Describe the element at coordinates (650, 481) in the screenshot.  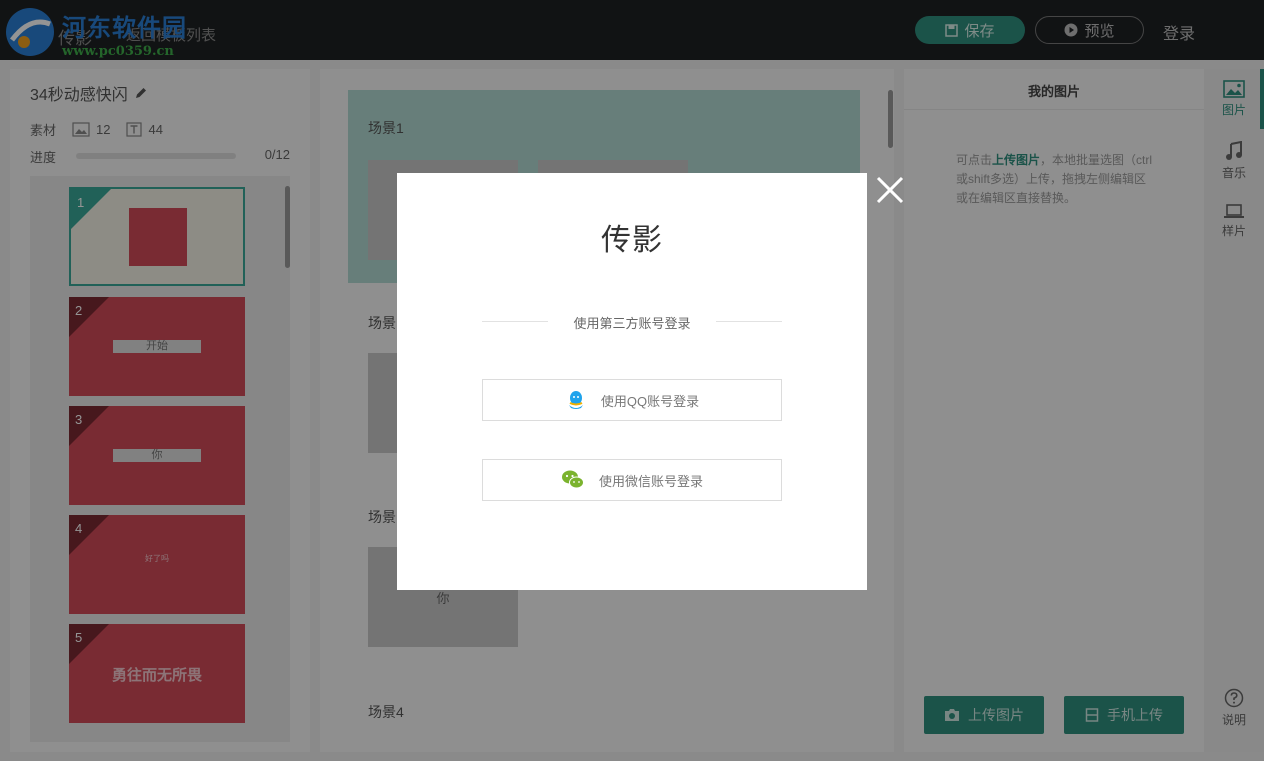
I see `wechat-login-label: 使用微信账号登录` at that location.